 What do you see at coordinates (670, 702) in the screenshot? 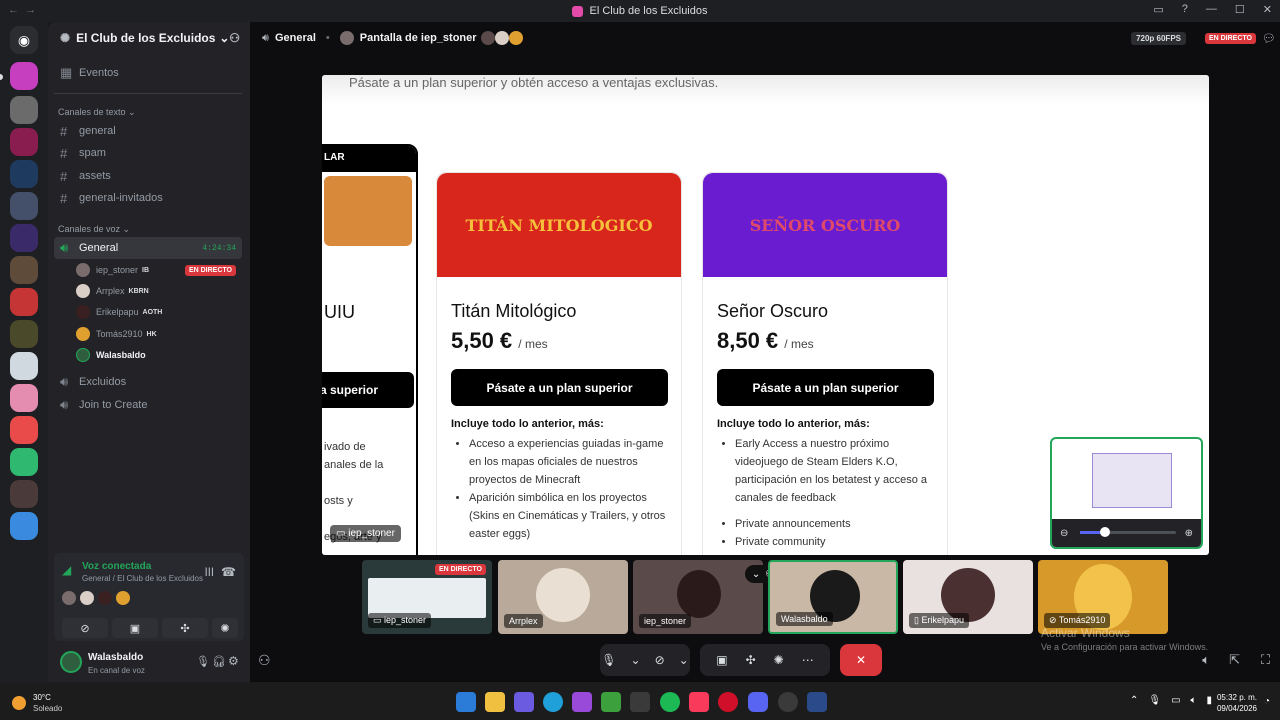
I see `spotify-icon` at bounding box center [670, 702].